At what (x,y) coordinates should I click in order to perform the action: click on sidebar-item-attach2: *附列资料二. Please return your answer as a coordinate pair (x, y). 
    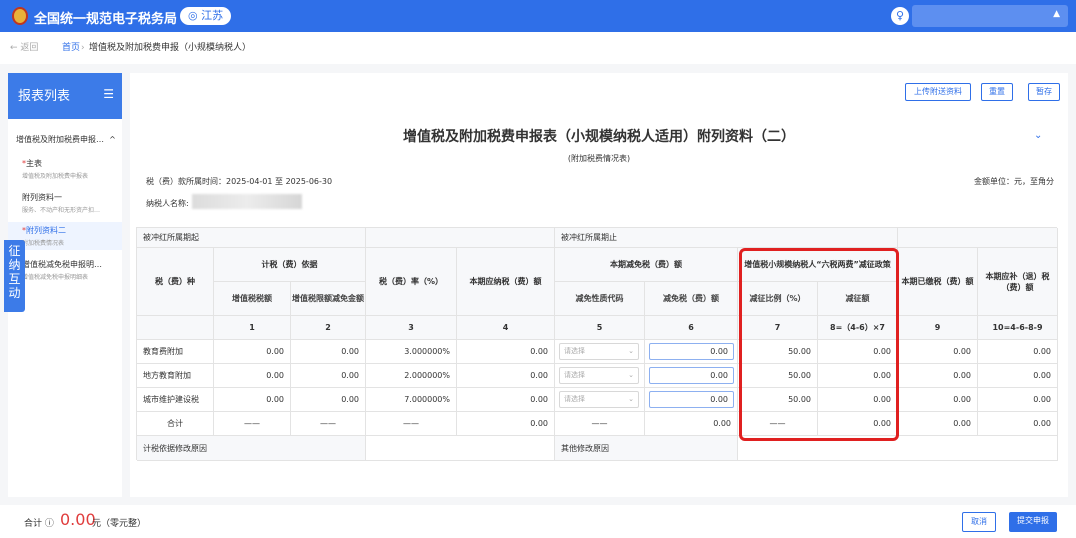
    Looking at the image, I should click on (44, 230).